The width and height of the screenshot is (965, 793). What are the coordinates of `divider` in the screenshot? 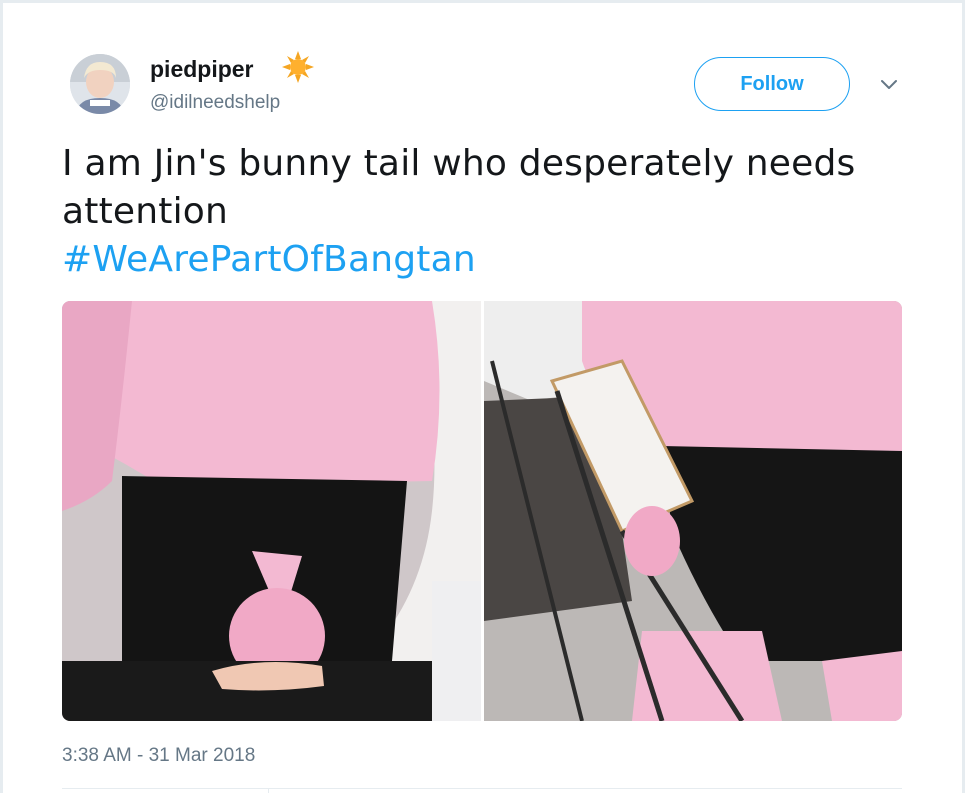 It's located at (482, 788).